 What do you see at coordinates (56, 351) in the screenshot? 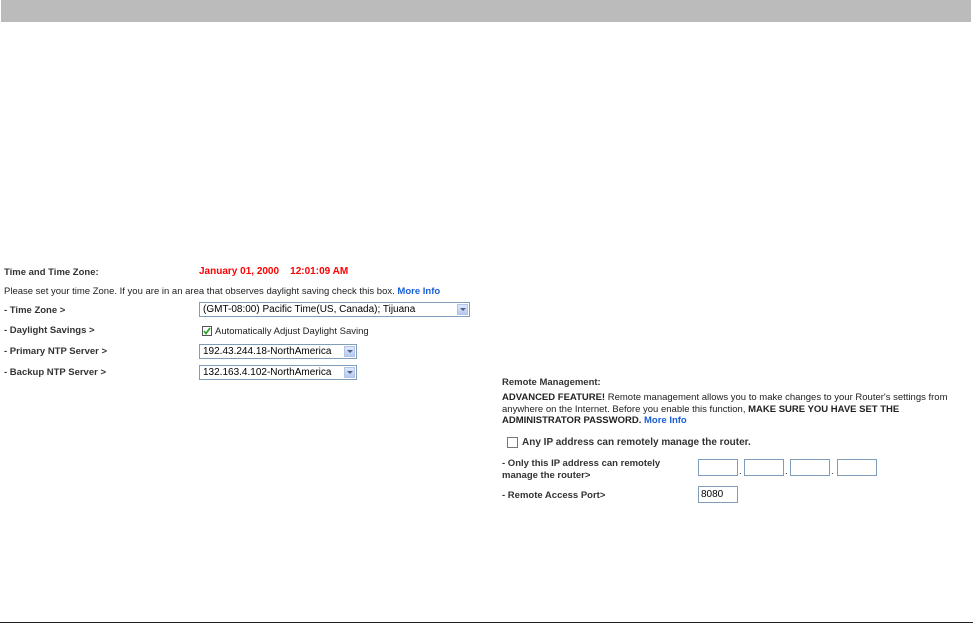
I see `primary-ntp-label: - Primary NTP Server >` at bounding box center [56, 351].